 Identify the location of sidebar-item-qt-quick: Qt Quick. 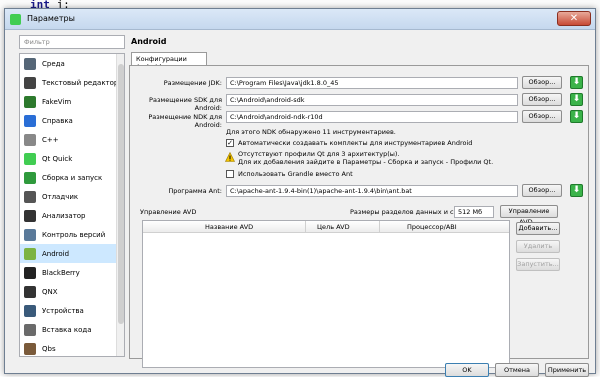
(72, 158).